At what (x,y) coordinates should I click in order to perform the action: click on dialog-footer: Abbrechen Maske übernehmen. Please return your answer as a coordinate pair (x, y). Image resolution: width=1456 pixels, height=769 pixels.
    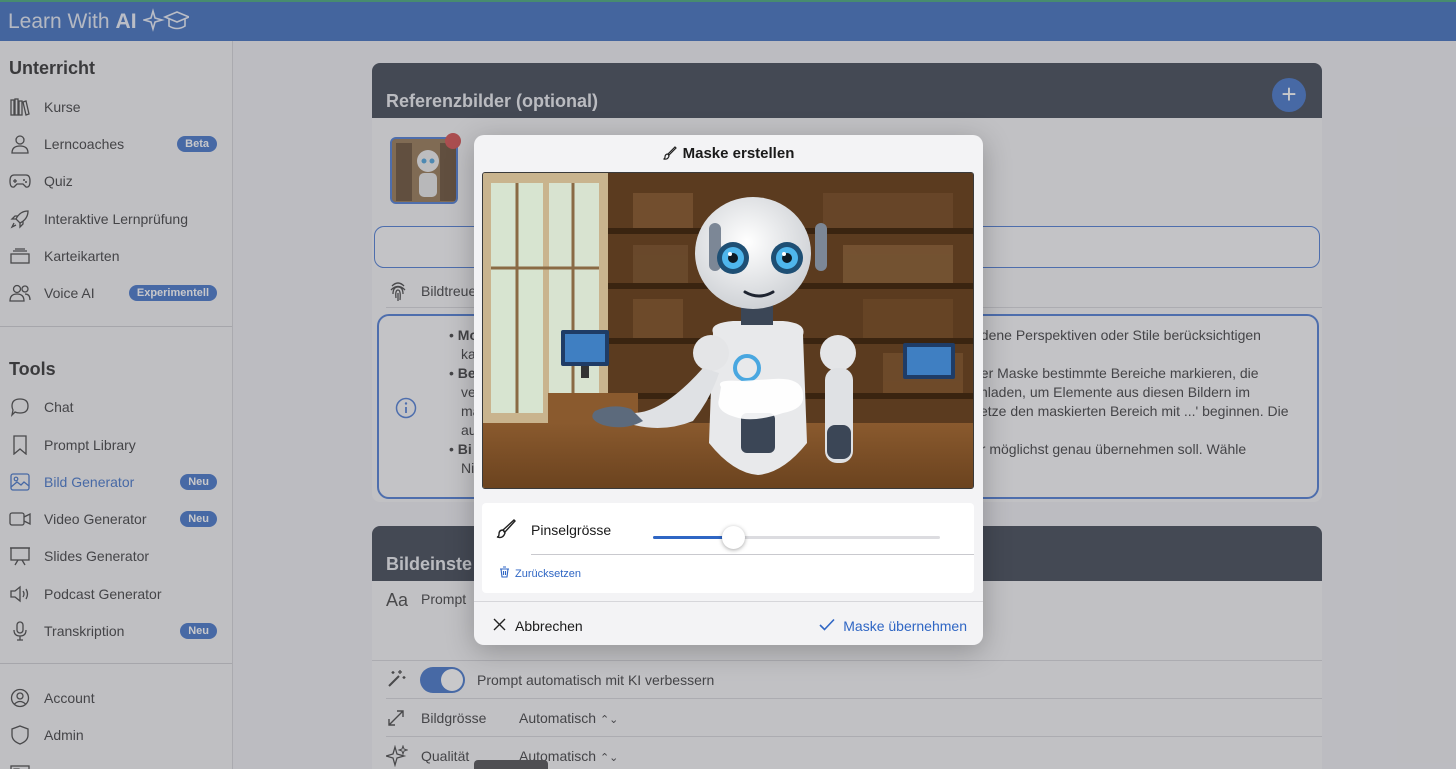
    Looking at the image, I should click on (728, 623).